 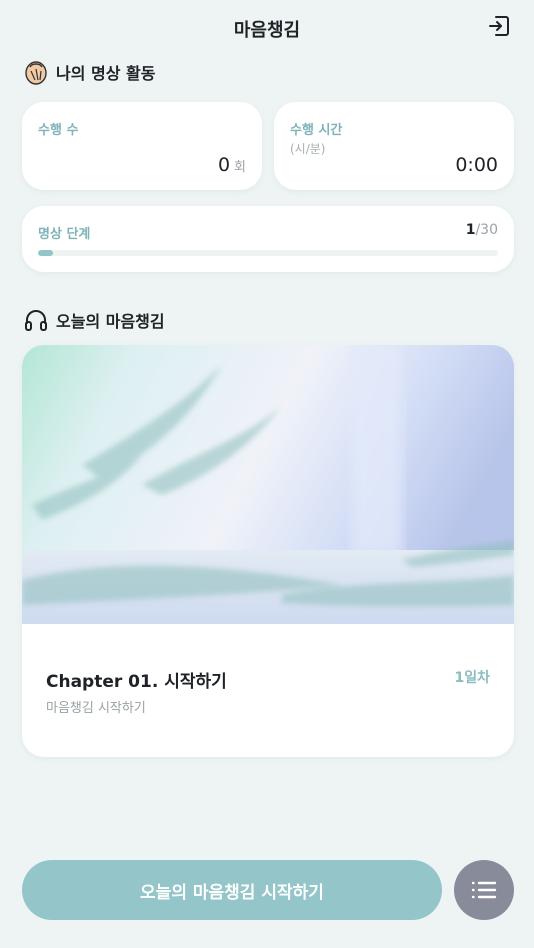 I want to click on stage-progress-fill, so click(x=46, y=253).